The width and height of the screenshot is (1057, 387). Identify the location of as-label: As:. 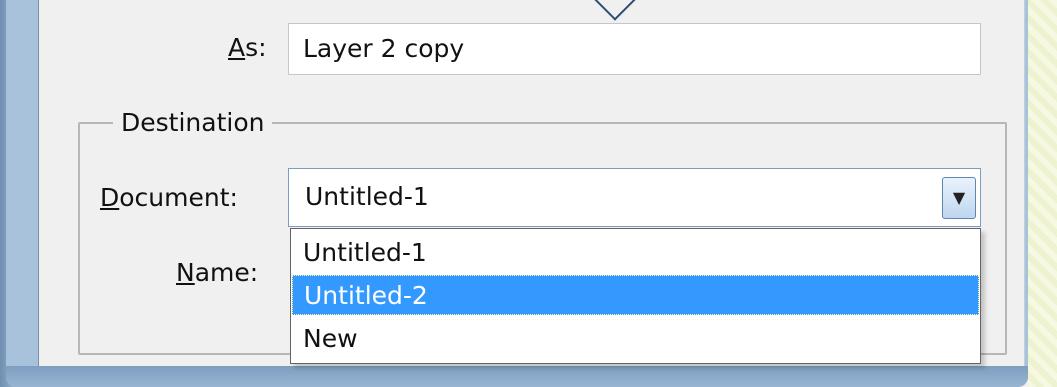
(247, 48).